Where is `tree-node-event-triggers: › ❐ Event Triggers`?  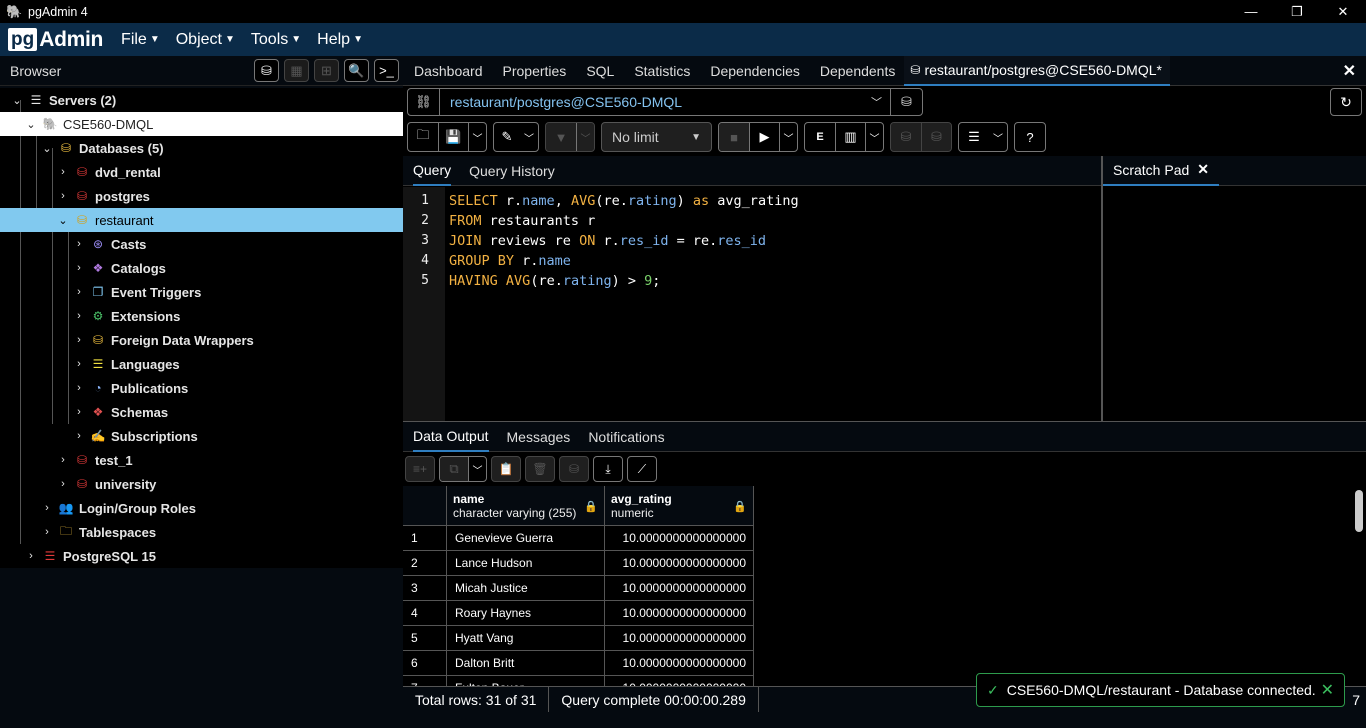
tree-node-event-triggers: › ❐ Event Triggers is located at coordinates (201, 292).